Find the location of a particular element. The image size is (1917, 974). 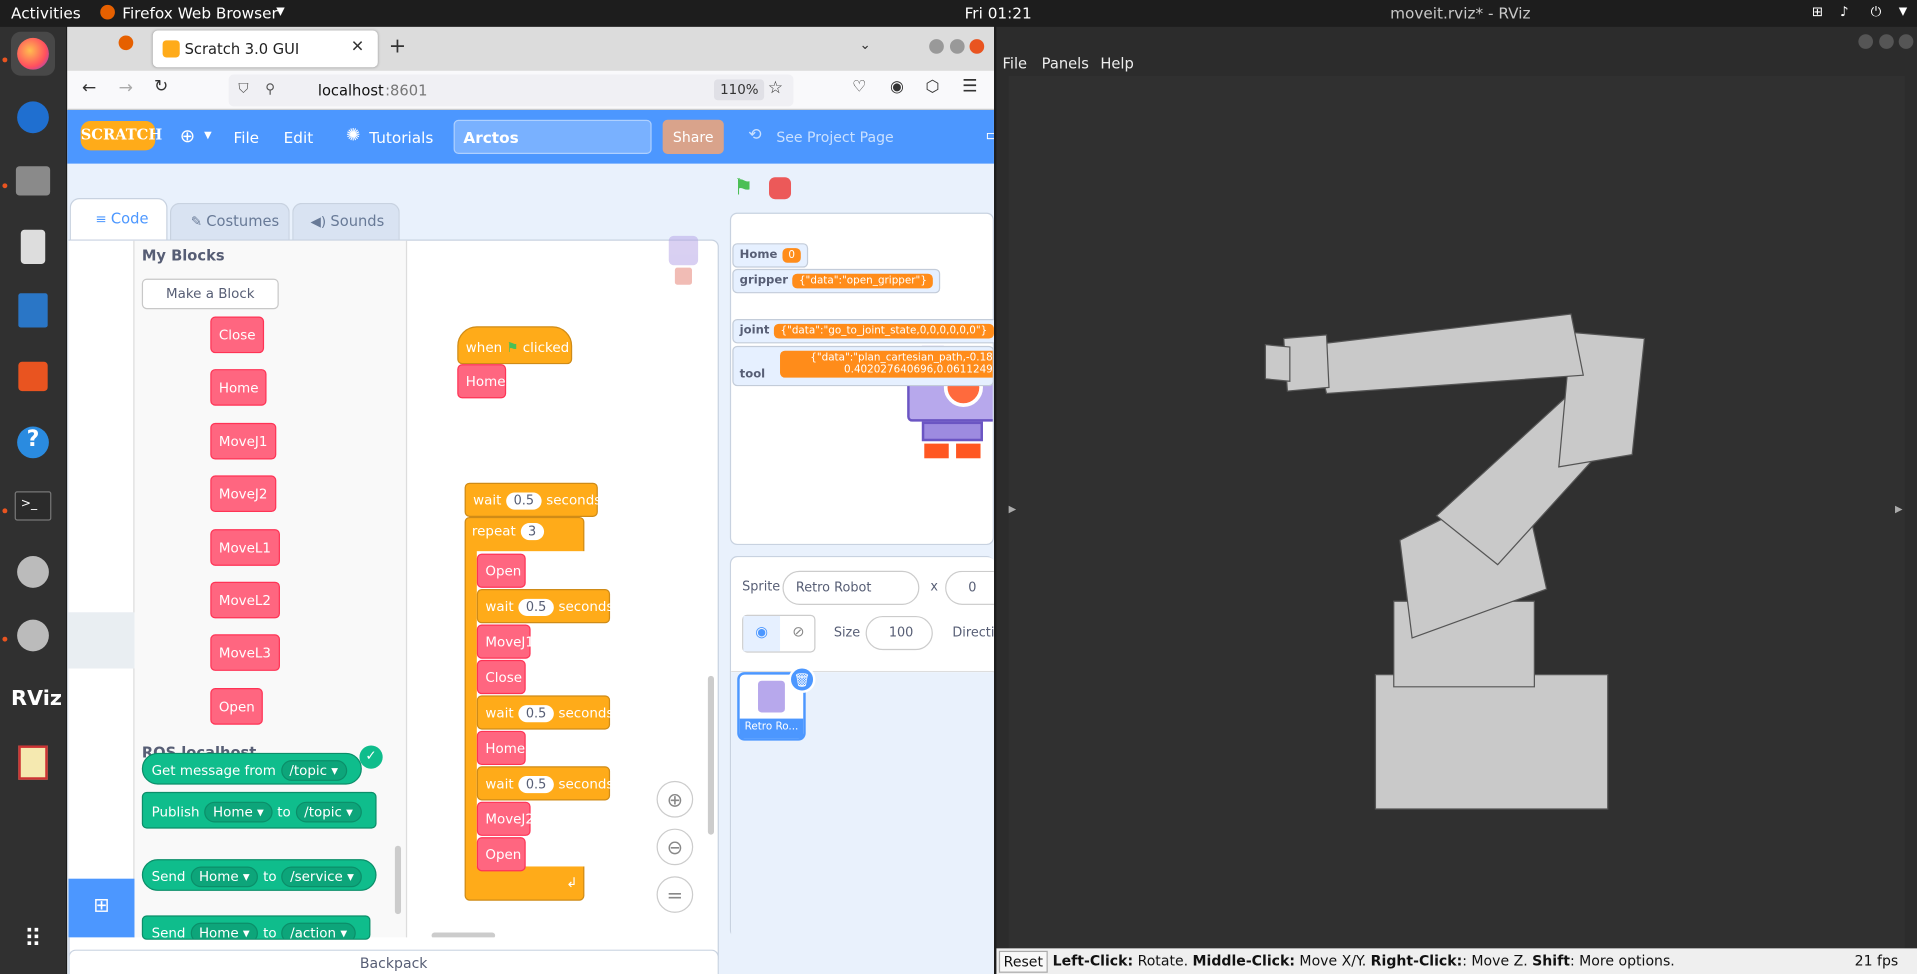

rviz-minimize-button is located at coordinates (1866, 41).